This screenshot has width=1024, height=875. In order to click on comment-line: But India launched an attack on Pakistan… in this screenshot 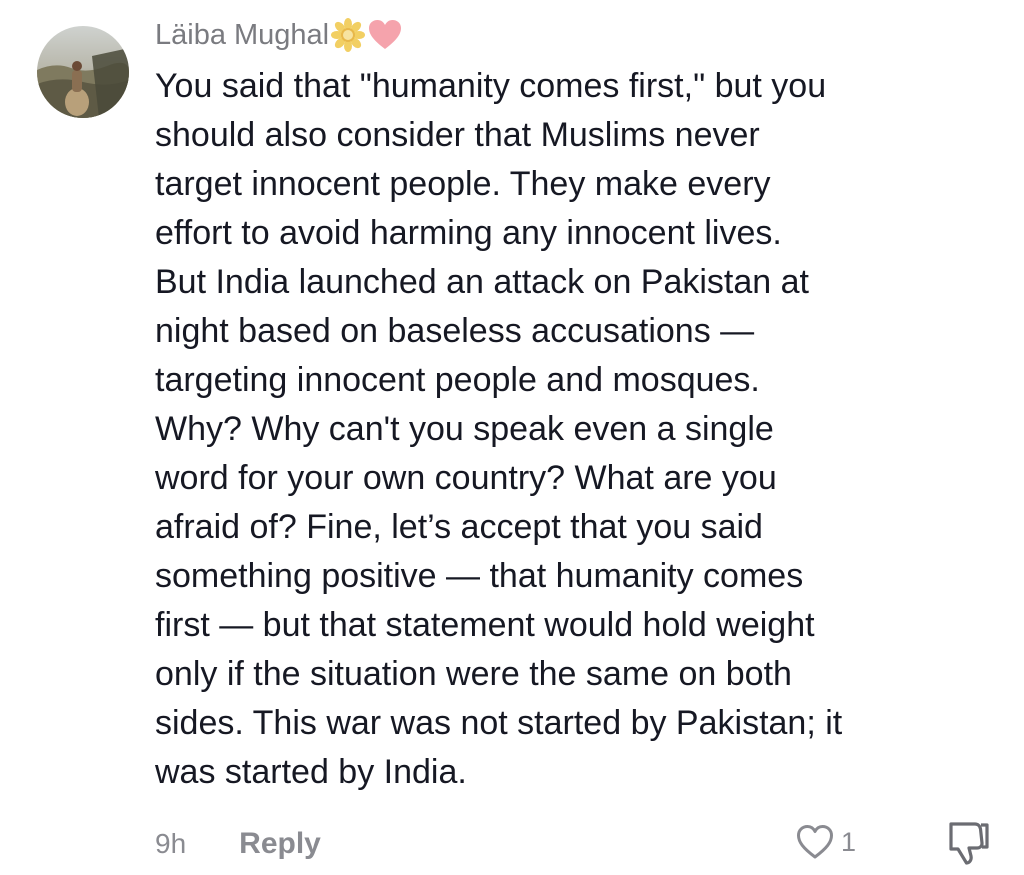, I will do `click(482, 282)`.